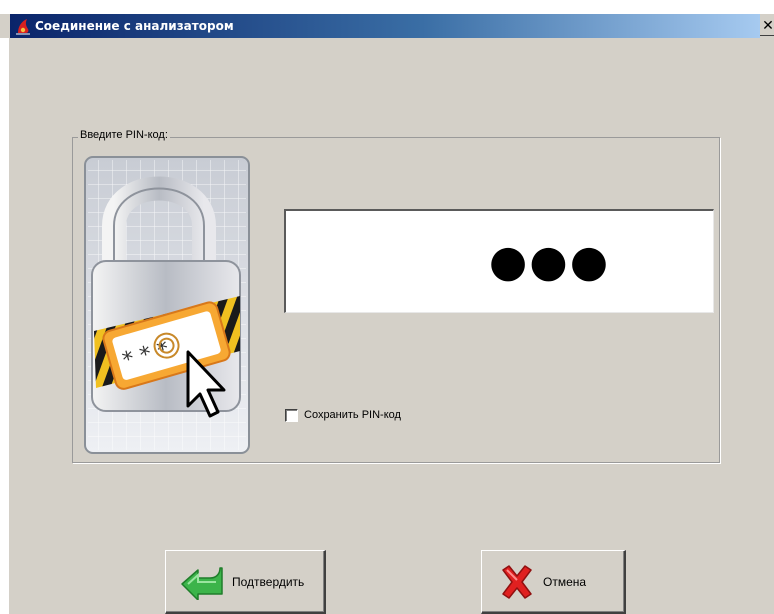 Image resolution: width=774 pixels, height=614 pixels. I want to click on cancel-button-label: Отмена, so click(565, 581).